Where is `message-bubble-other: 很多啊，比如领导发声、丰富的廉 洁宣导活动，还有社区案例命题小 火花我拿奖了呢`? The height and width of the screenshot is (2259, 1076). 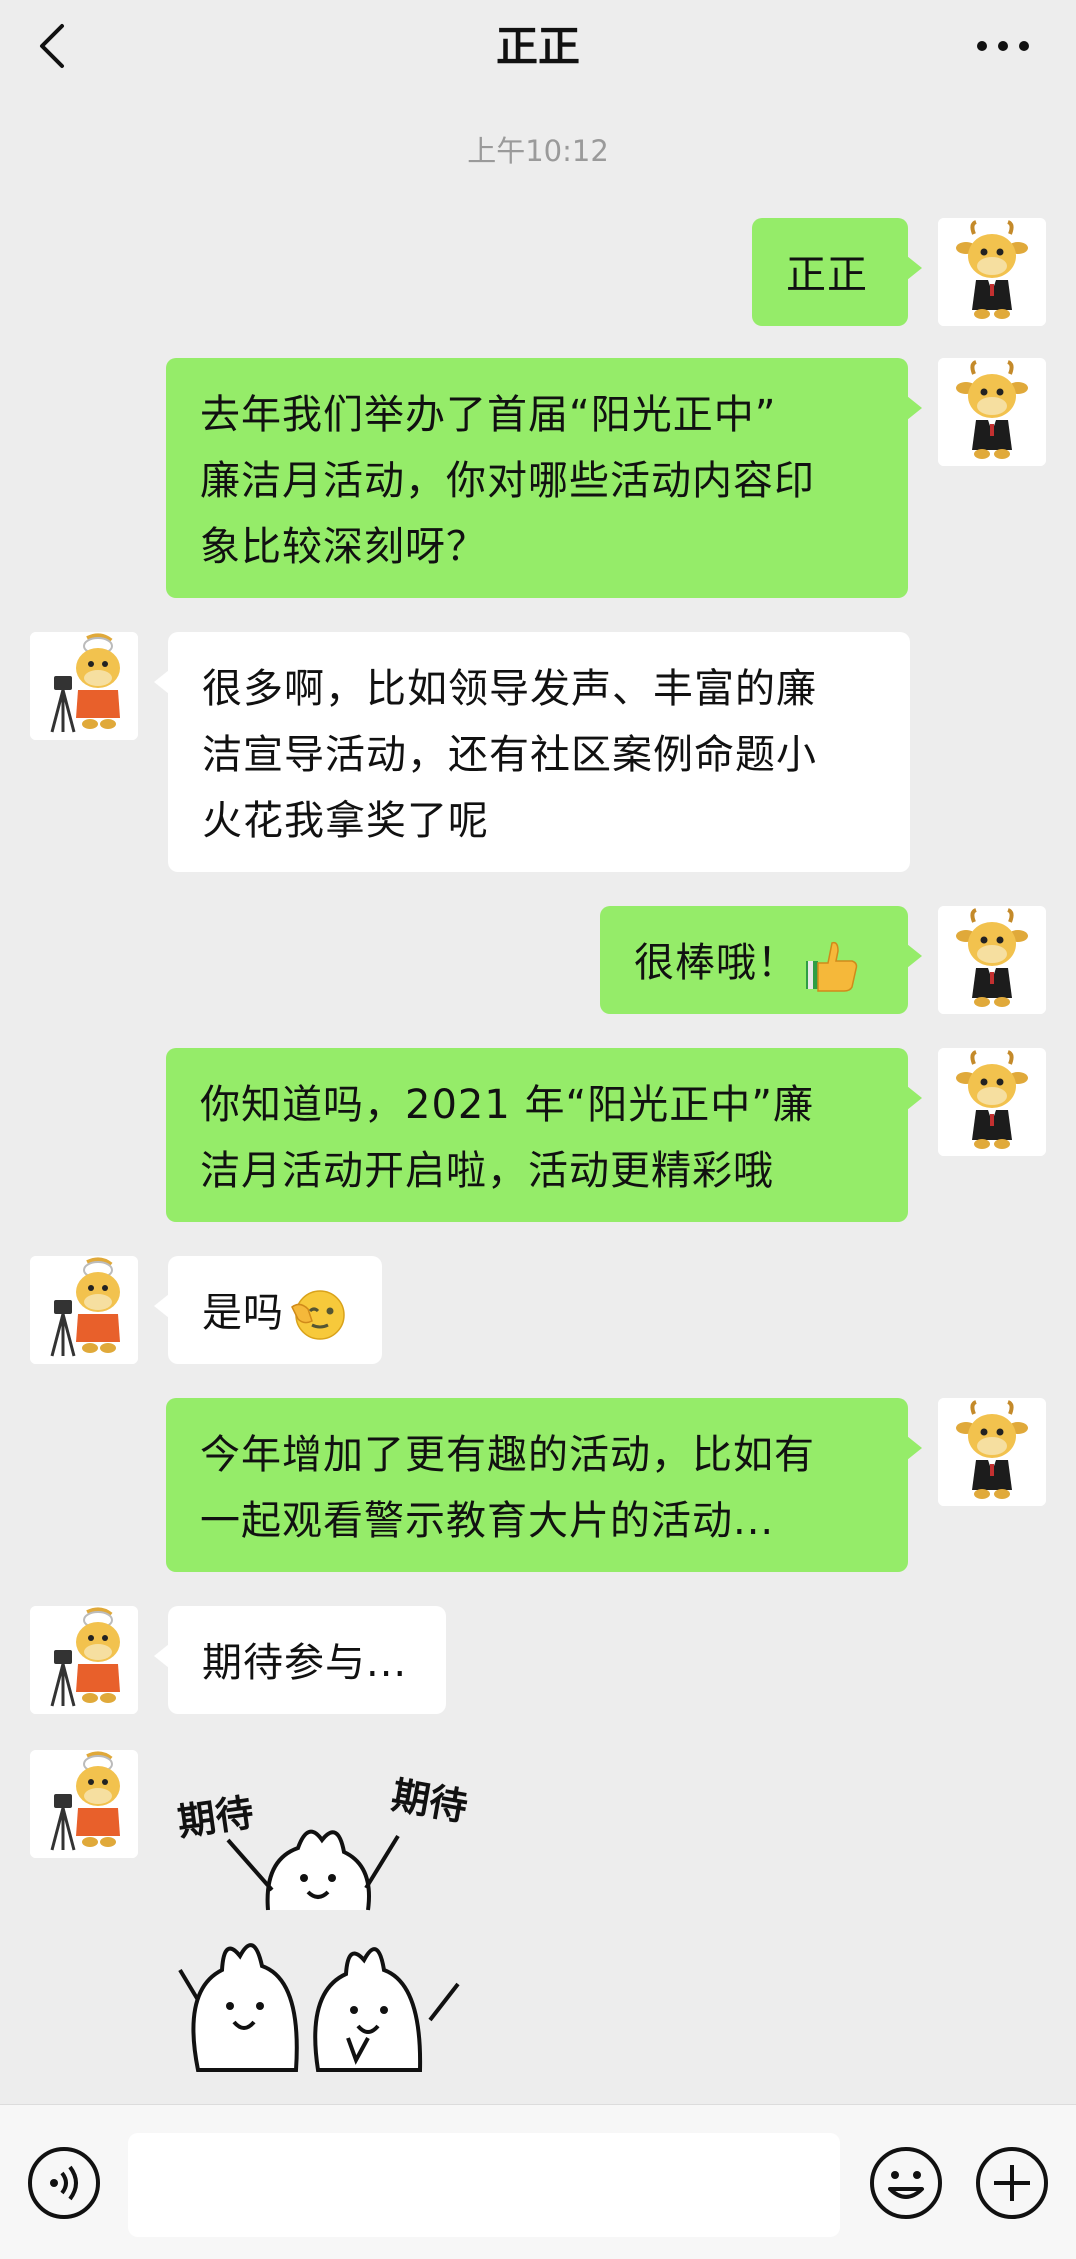
message-bubble-other: 很多啊，比如领导发声、丰富的廉 洁宣导活动，还有社区案例命题小 火花我拿奖了呢 is located at coordinates (532, 752).